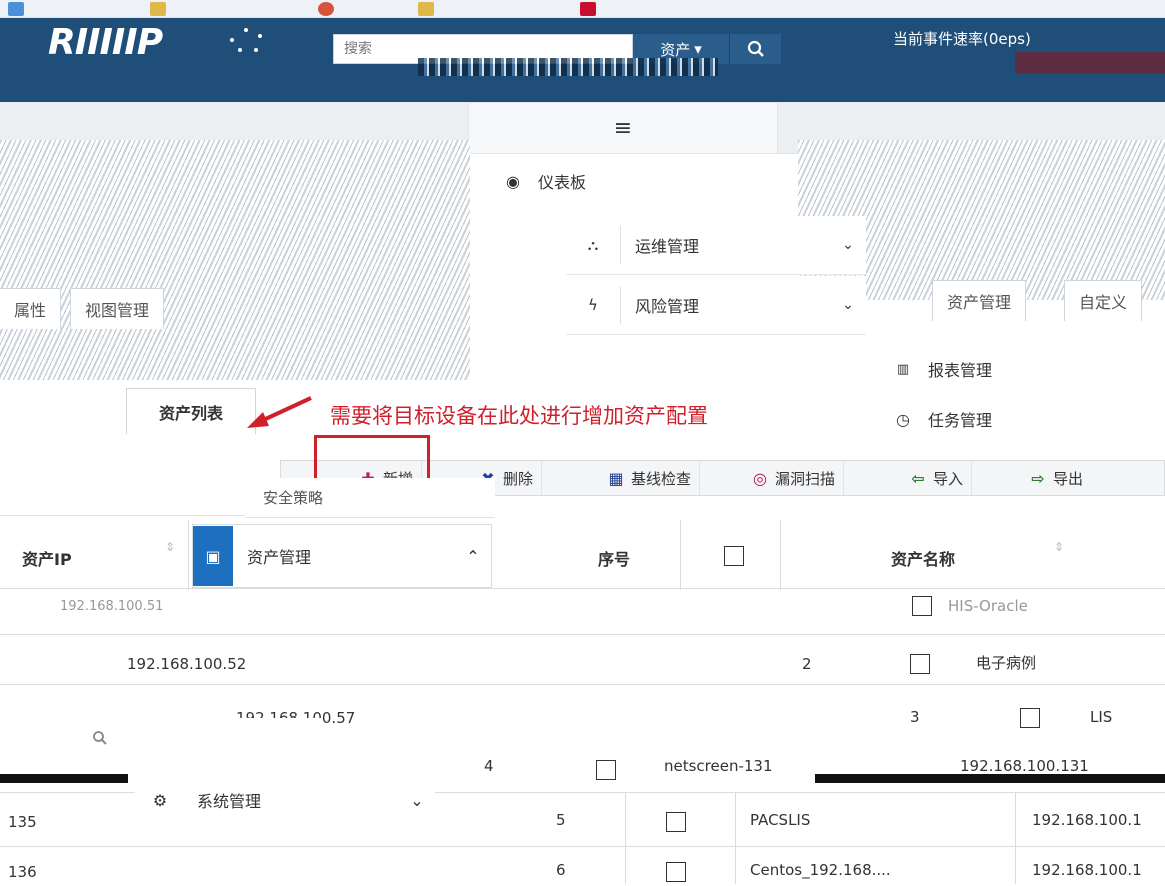 The width and height of the screenshot is (1165, 886). I want to click on app-logo: RIIIIIP, so click(105, 42).